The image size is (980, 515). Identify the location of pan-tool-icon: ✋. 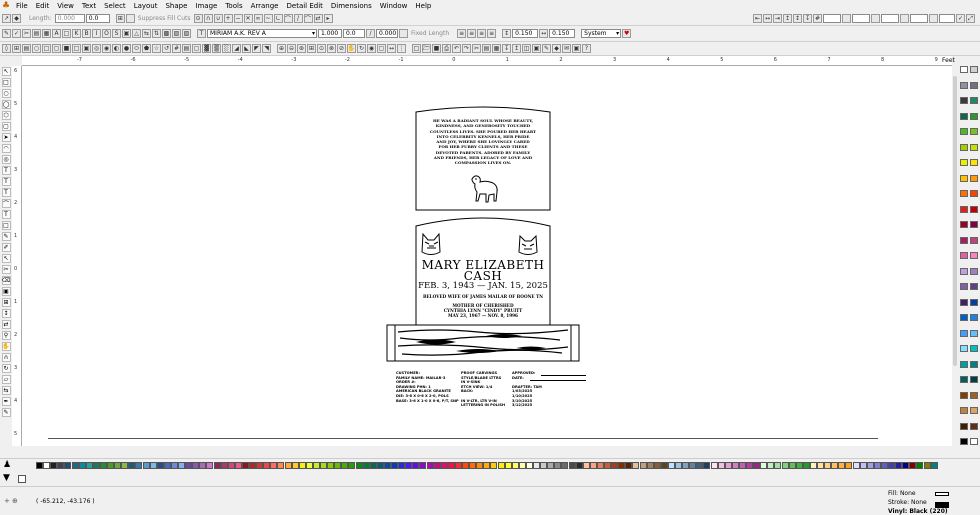
(6, 346).